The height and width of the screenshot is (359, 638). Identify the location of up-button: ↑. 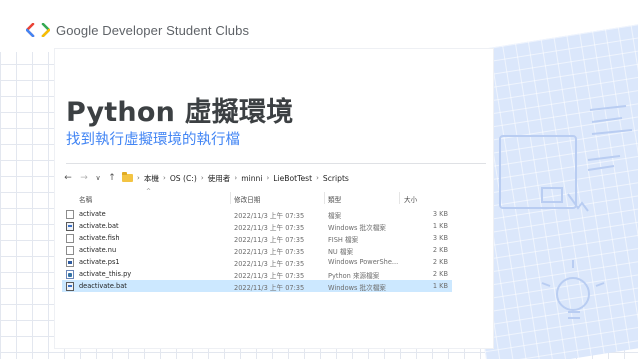
(112, 178).